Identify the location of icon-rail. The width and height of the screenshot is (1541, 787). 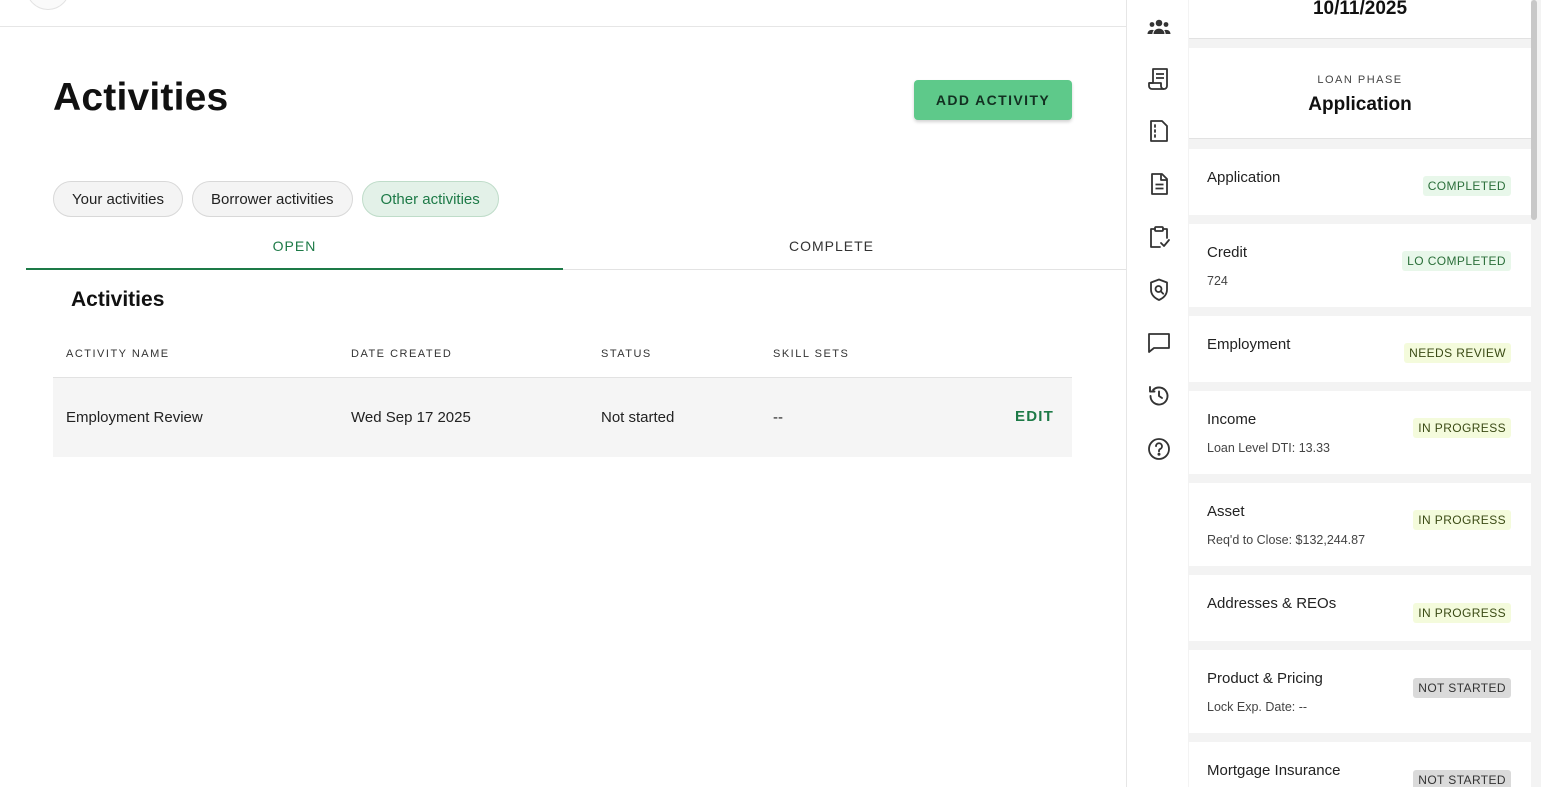
(1157, 393).